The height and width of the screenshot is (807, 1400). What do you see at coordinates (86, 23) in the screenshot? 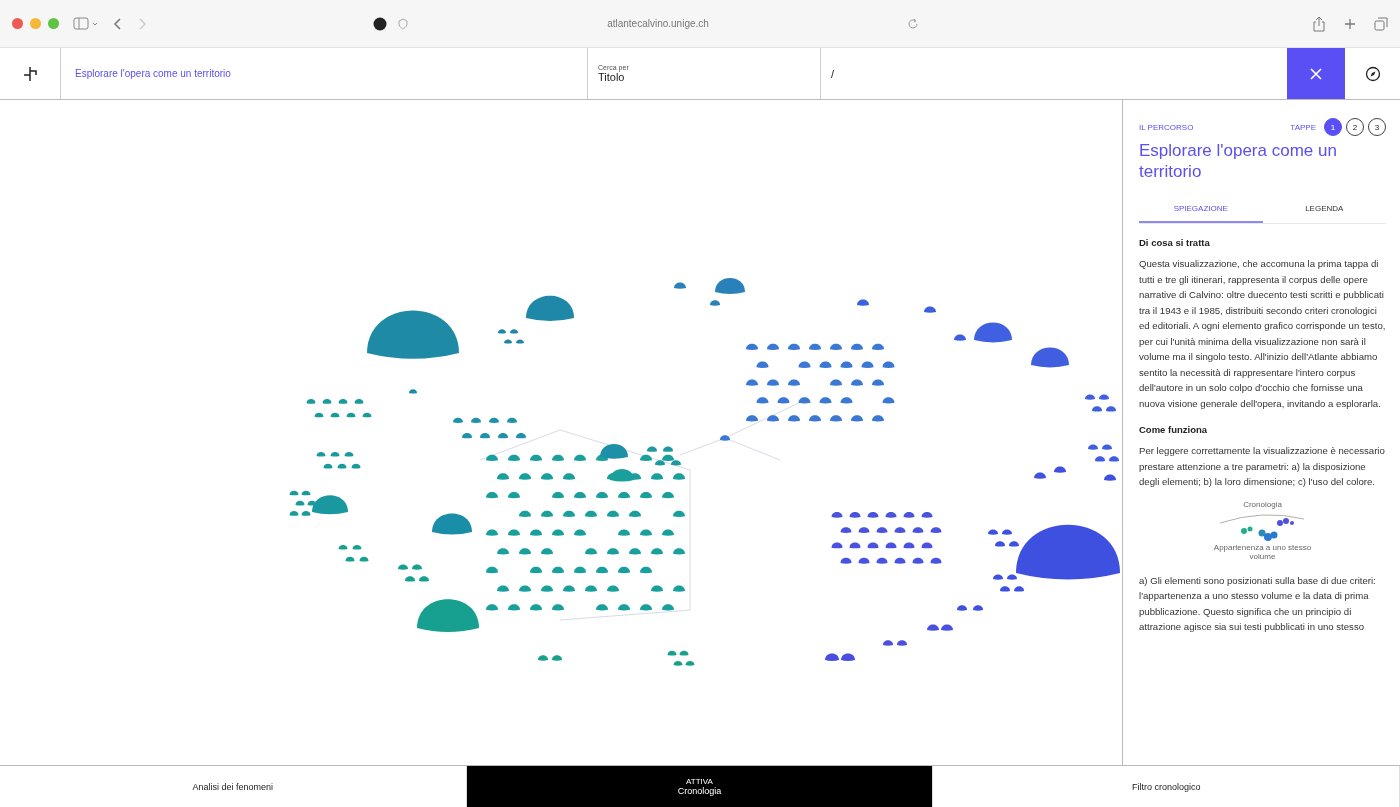
I see `sidebar-icon` at bounding box center [86, 23].